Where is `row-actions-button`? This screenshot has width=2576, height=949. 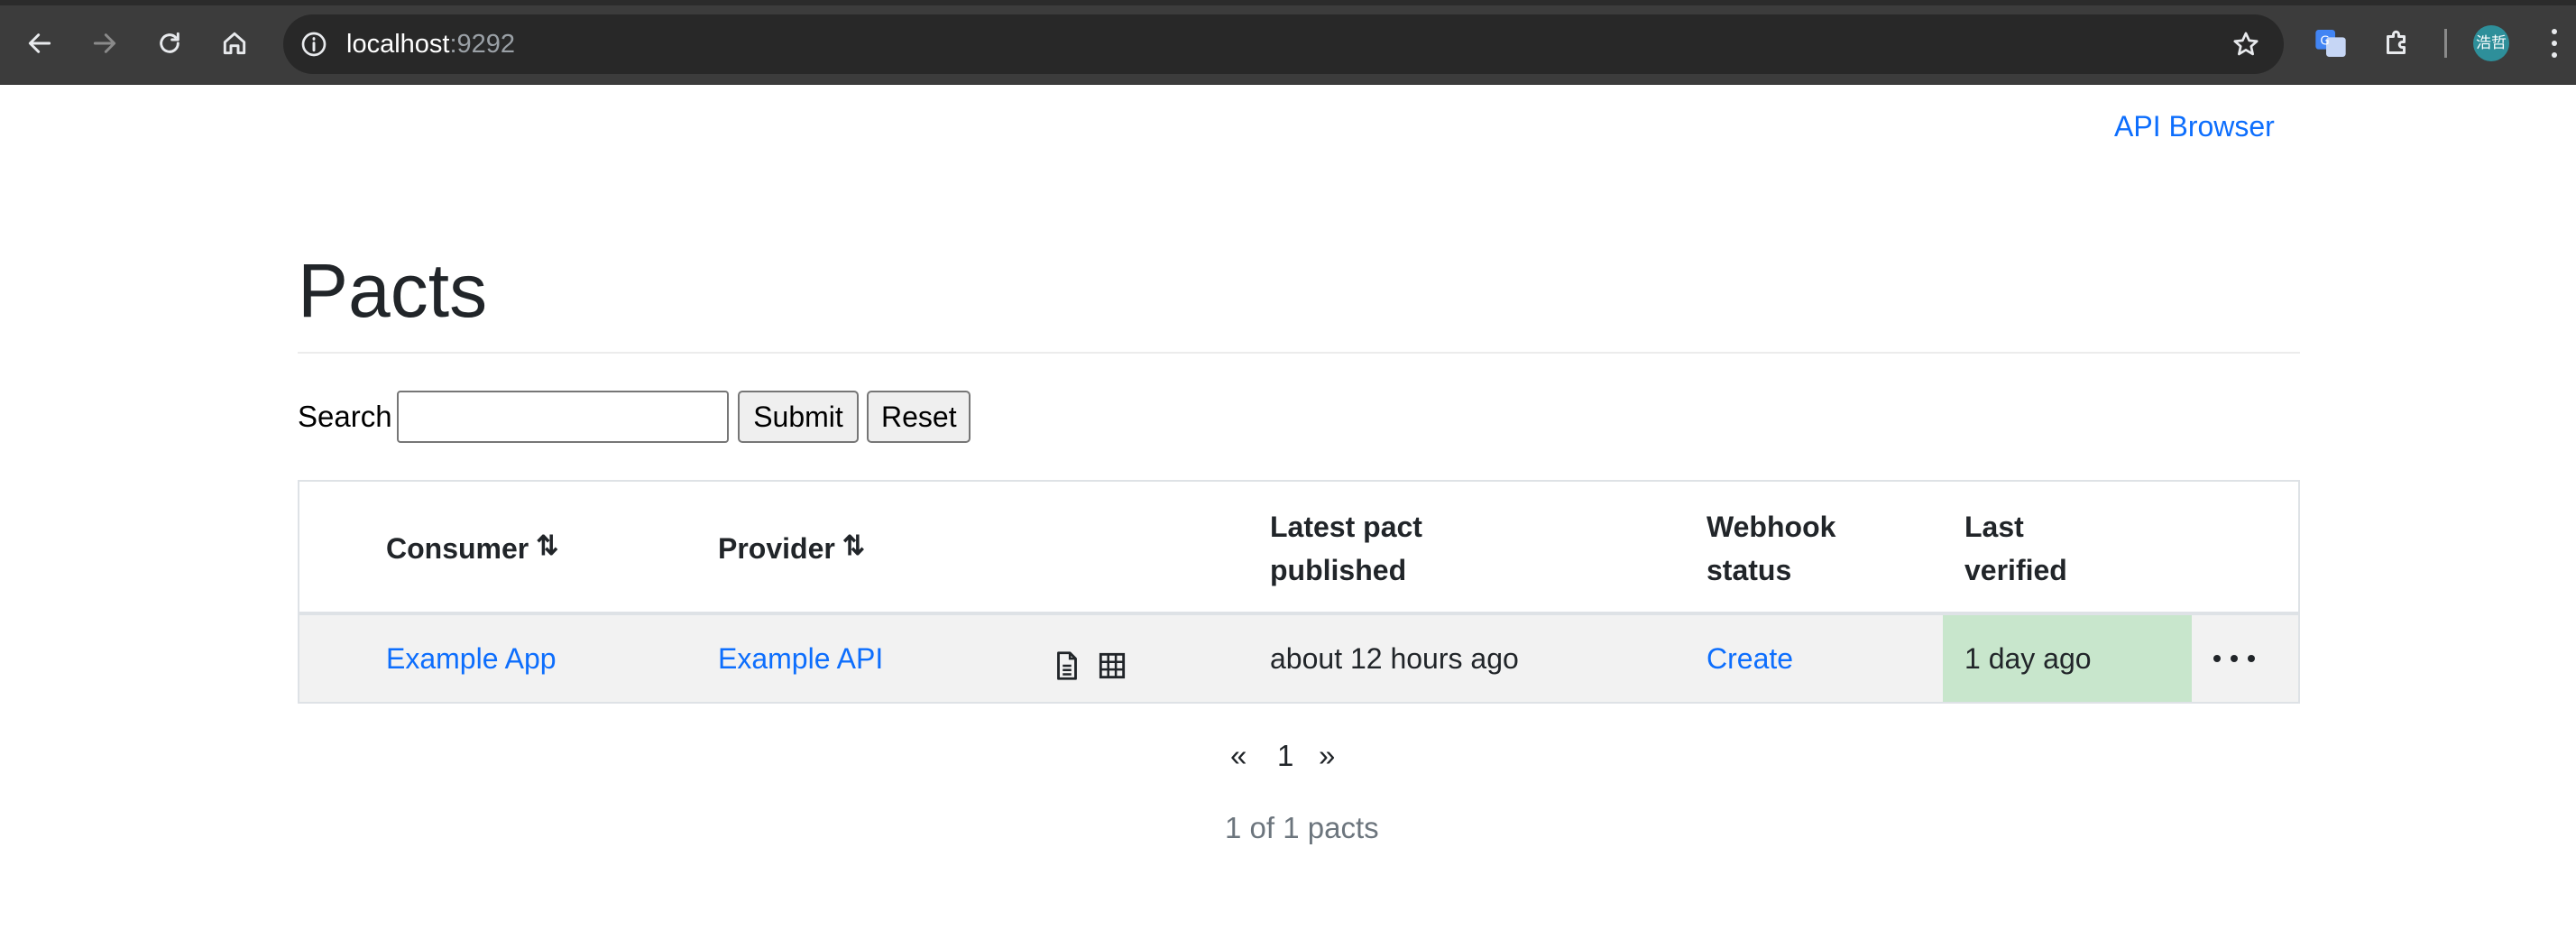
row-actions-button is located at coordinates (2234, 658).